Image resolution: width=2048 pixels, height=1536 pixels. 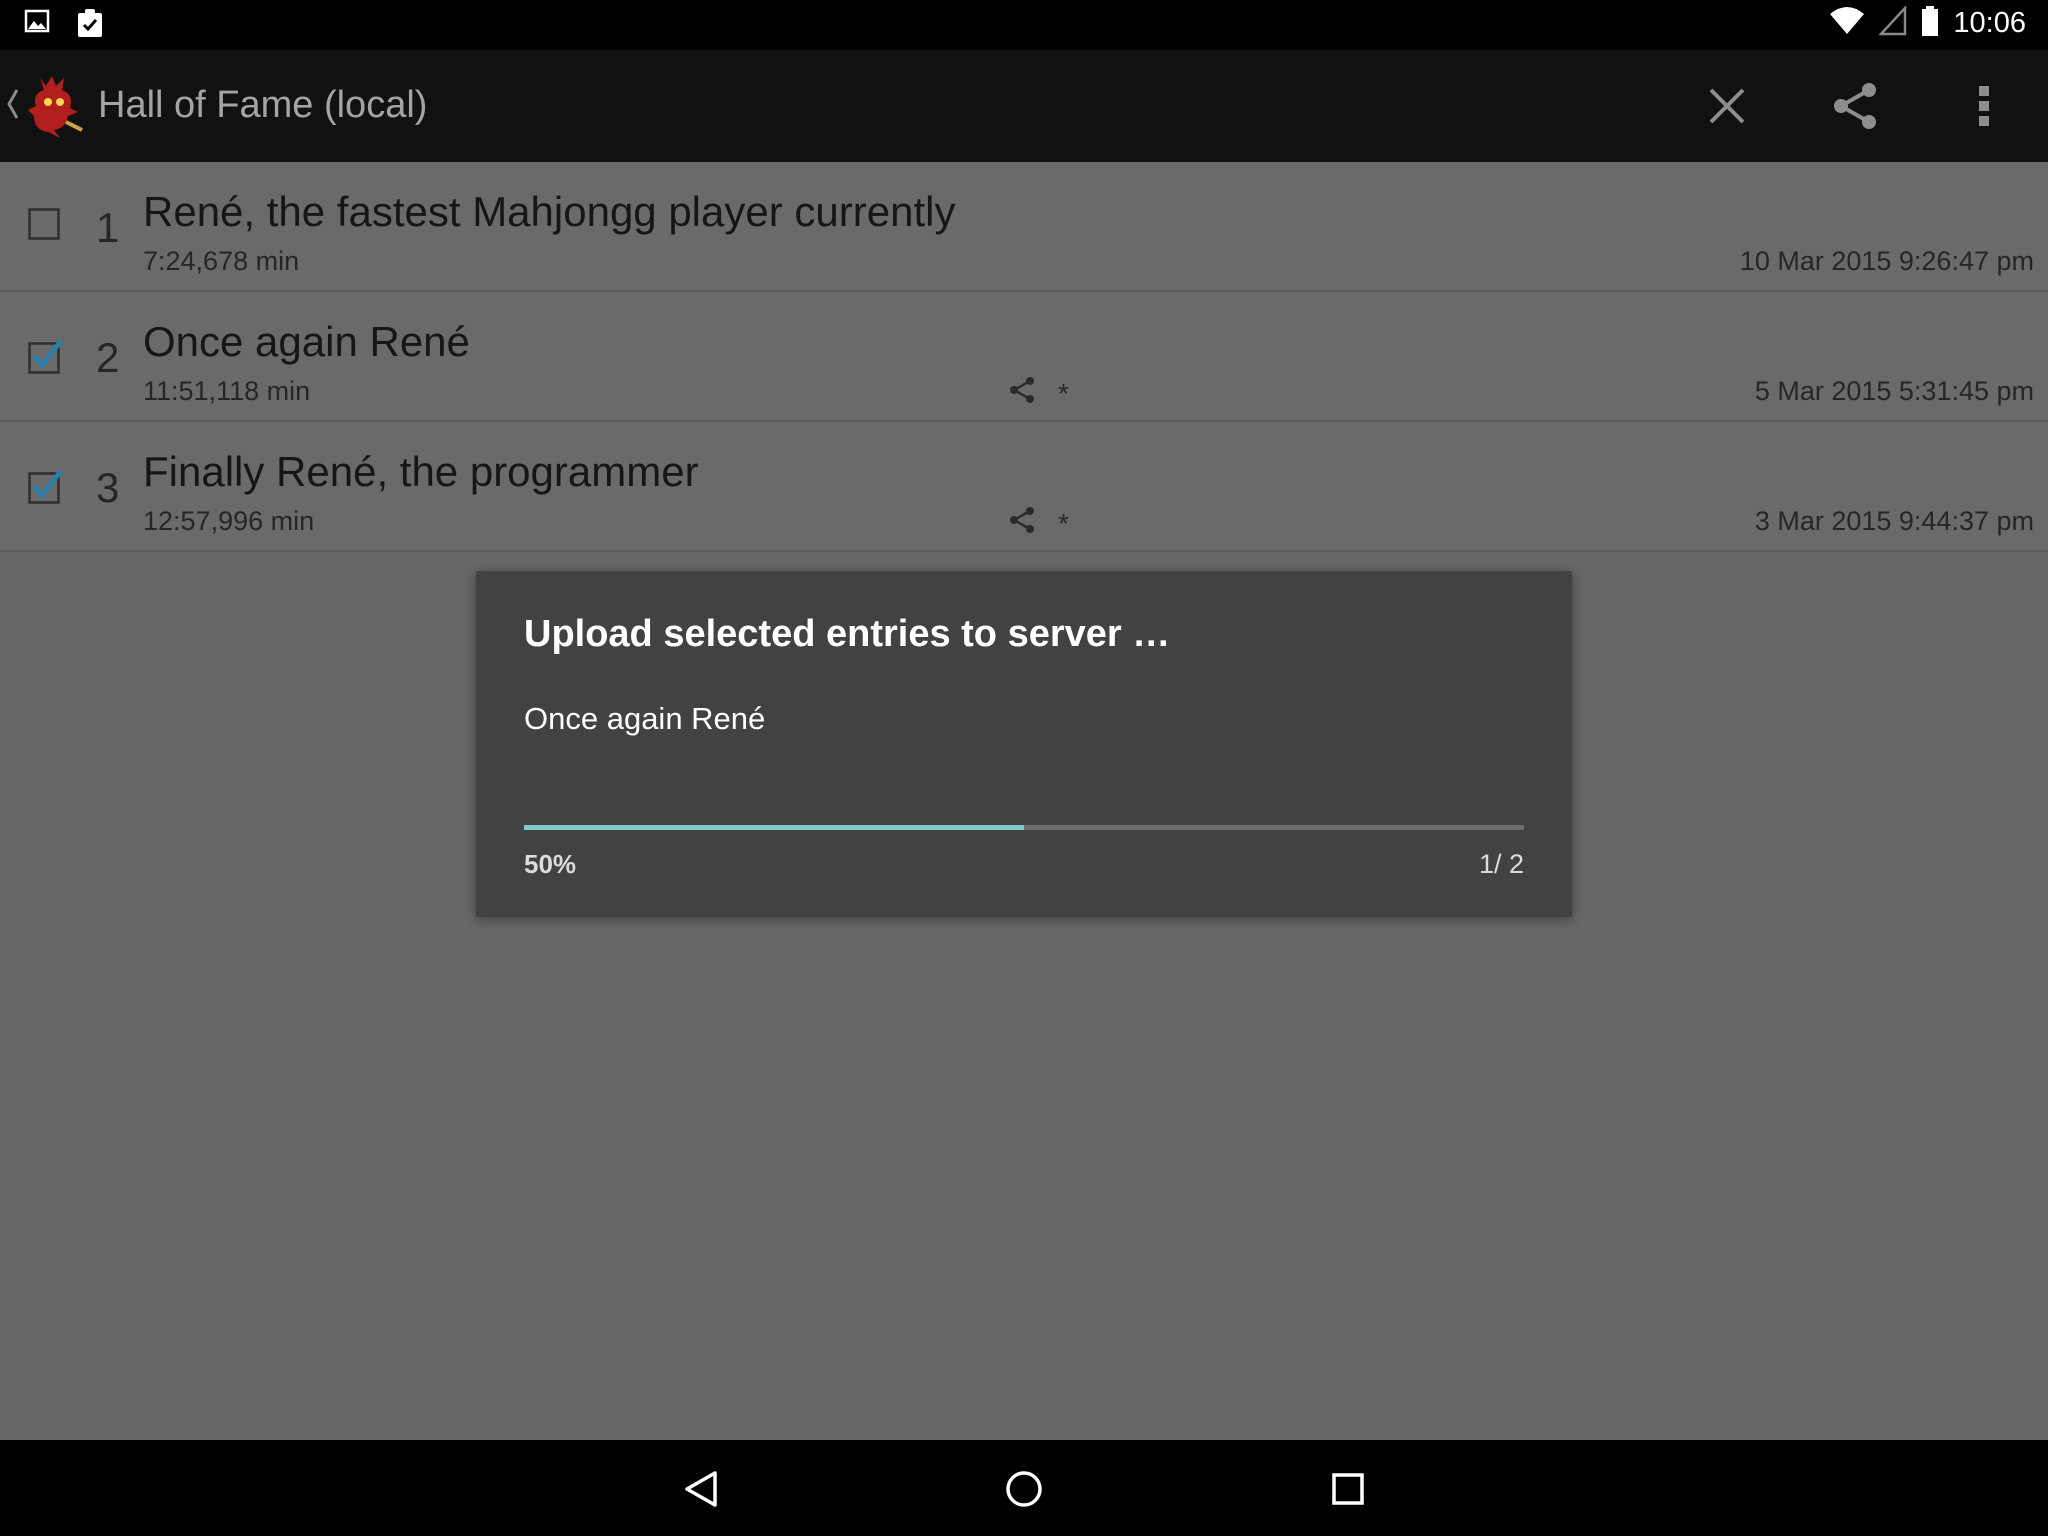 I want to click on wifi-icon, so click(x=1847, y=23).